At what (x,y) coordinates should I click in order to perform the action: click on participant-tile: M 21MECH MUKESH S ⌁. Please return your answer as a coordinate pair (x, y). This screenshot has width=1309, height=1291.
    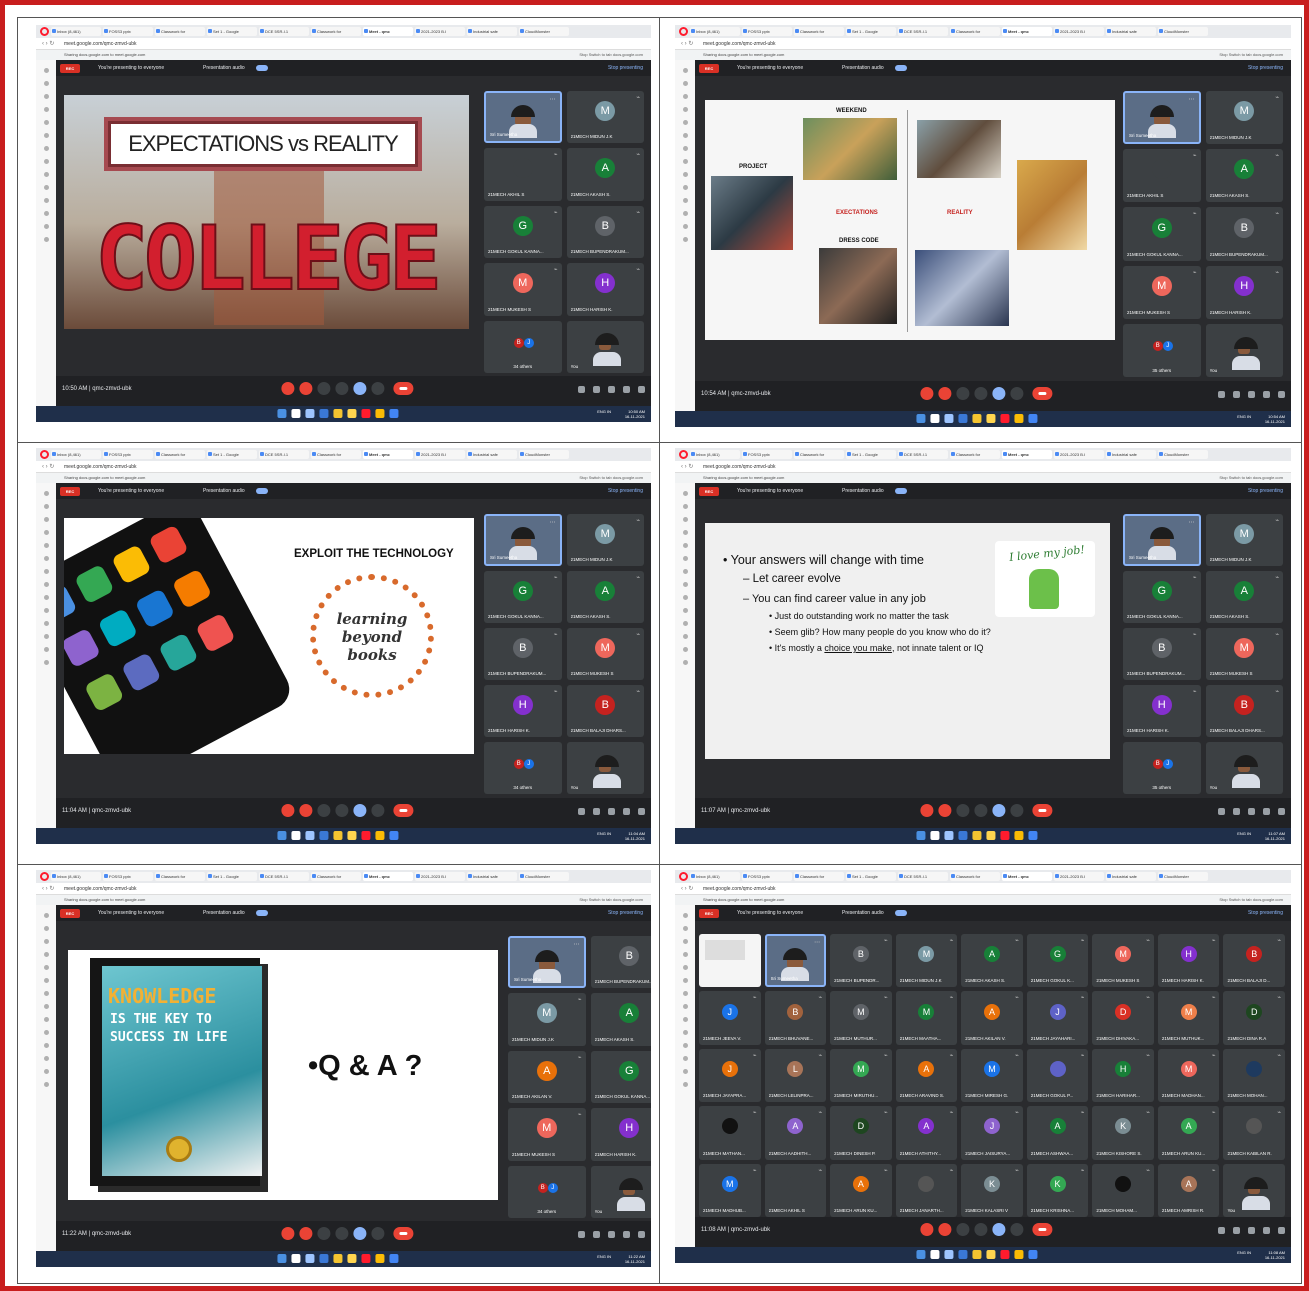
    Looking at the image, I should click on (523, 289).